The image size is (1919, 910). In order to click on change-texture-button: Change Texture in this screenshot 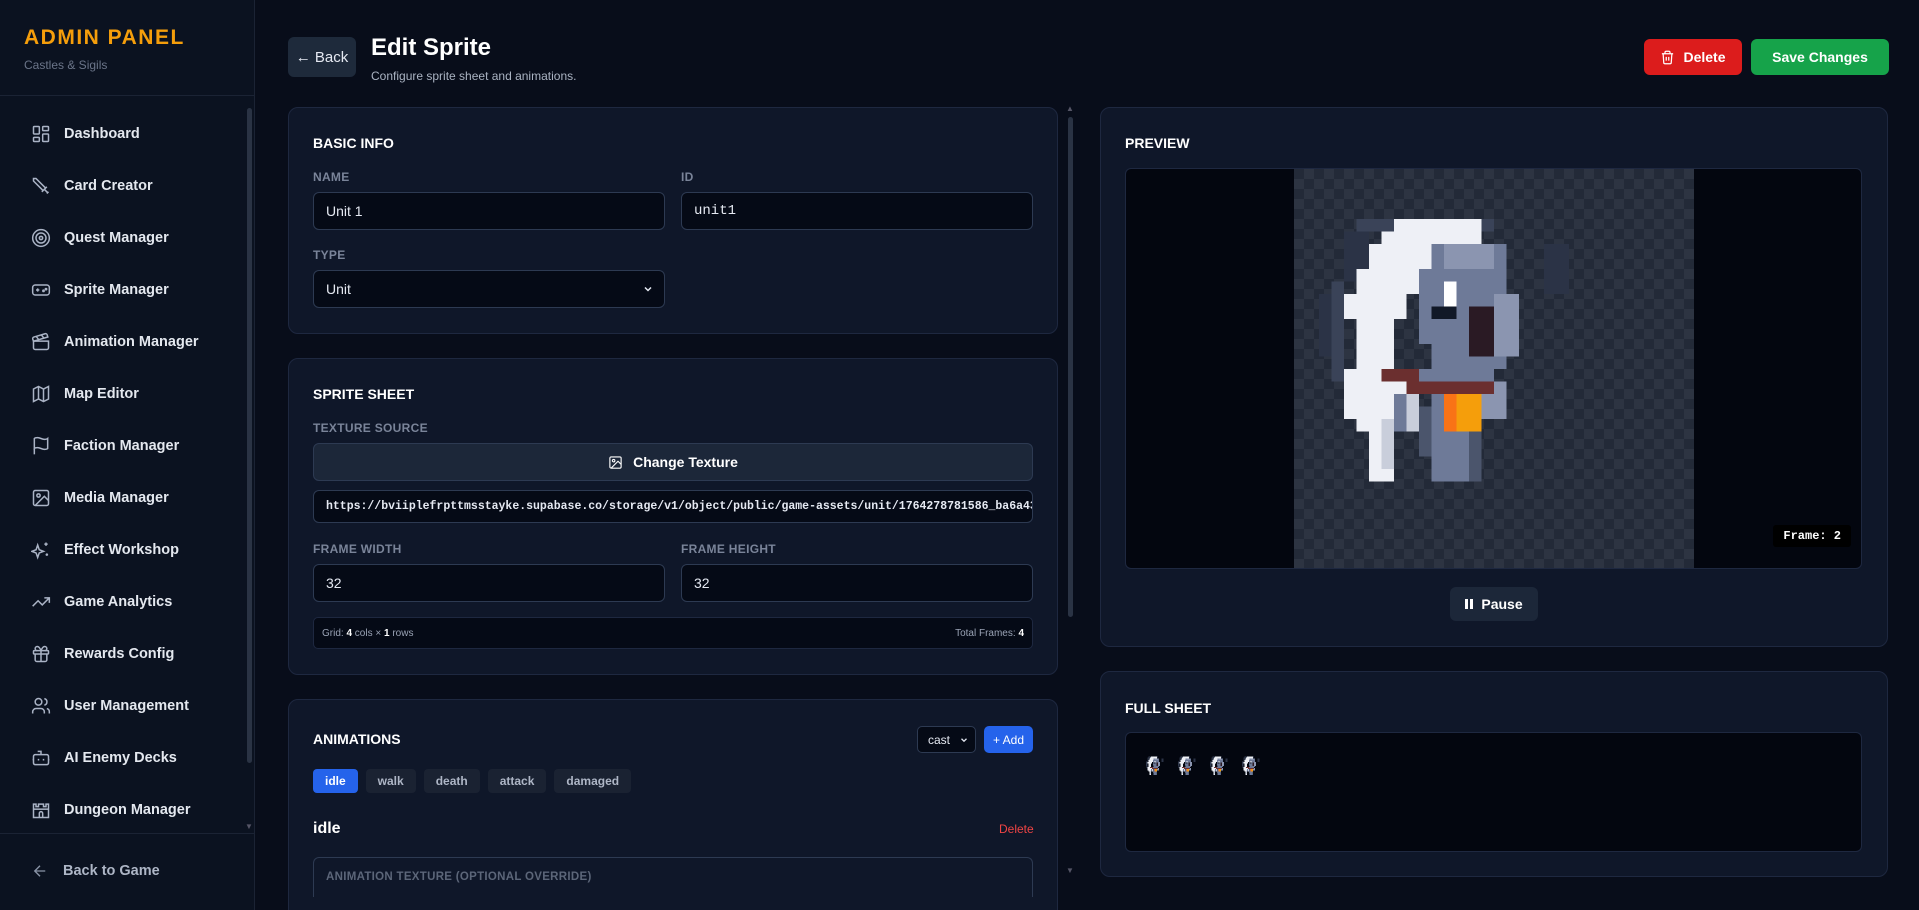, I will do `click(673, 462)`.